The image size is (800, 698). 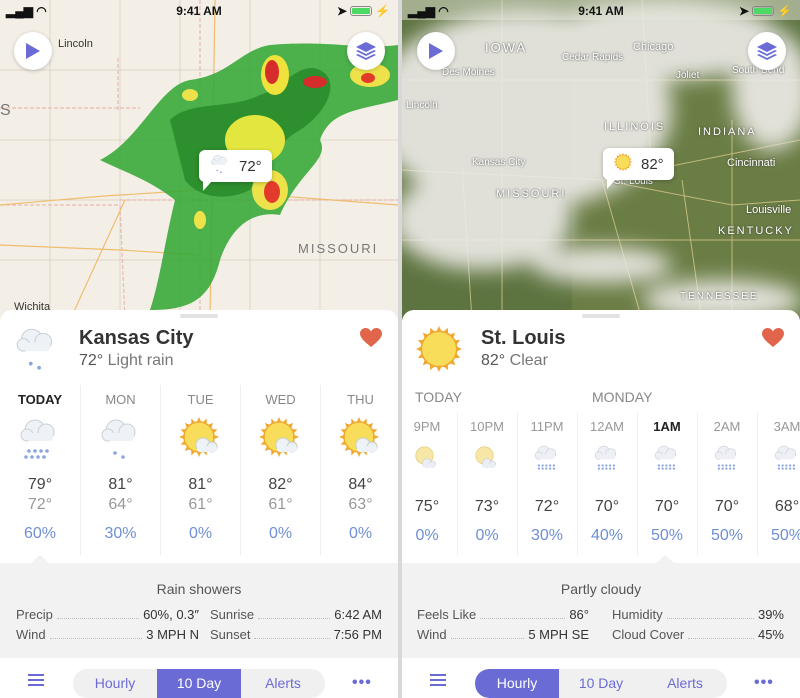 What do you see at coordinates (278, 437) in the screenshot?
I see `sun-cloud-icon` at bounding box center [278, 437].